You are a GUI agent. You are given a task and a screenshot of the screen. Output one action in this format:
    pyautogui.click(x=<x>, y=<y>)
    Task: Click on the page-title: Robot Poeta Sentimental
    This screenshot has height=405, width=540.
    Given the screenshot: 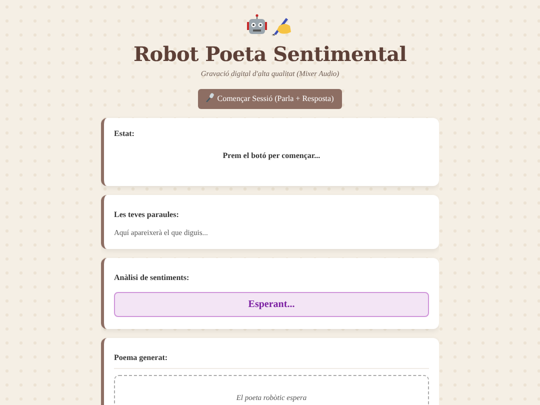 What is the action you would take?
    pyautogui.click(x=270, y=54)
    